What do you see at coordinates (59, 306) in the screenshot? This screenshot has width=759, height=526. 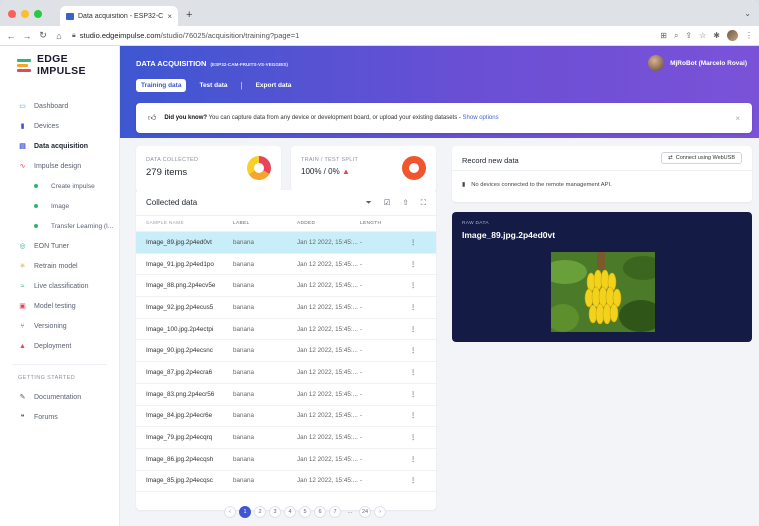 I see `sidebar-item-model-testing: ▣ Model testing` at bounding box center [59, 306].